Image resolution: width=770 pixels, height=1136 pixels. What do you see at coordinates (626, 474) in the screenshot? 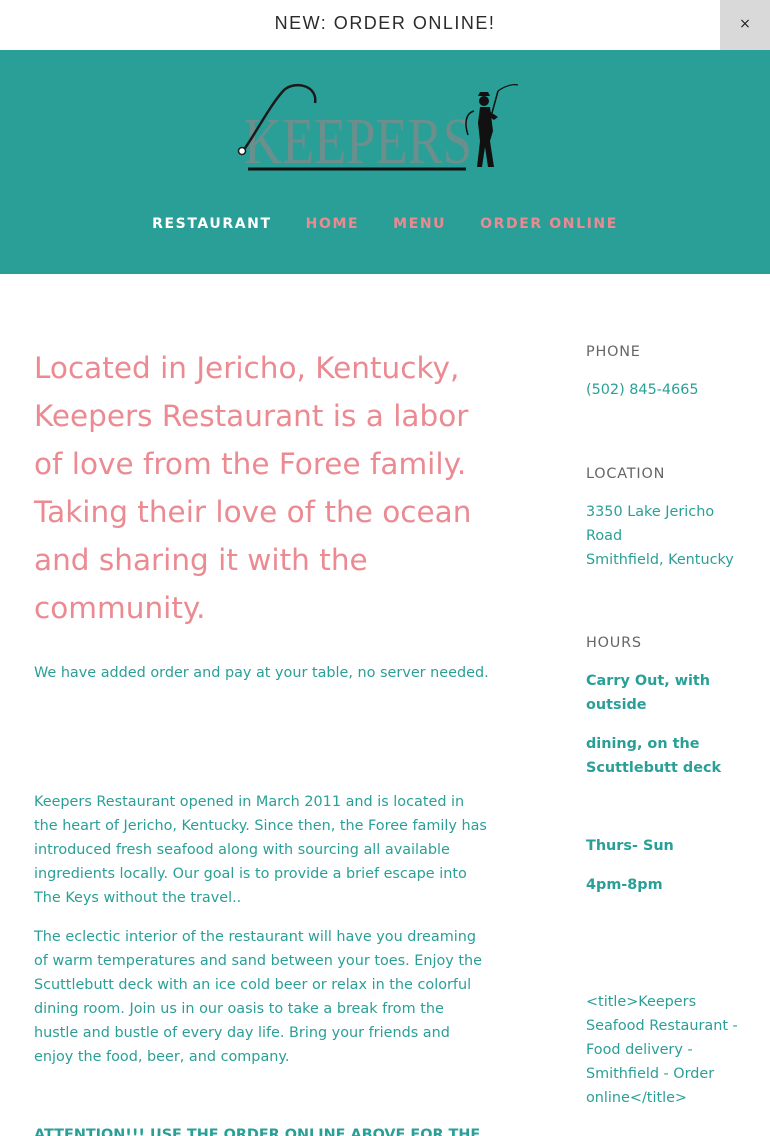
I see `location-label: LOCATION` at bounding box center [626, 474].